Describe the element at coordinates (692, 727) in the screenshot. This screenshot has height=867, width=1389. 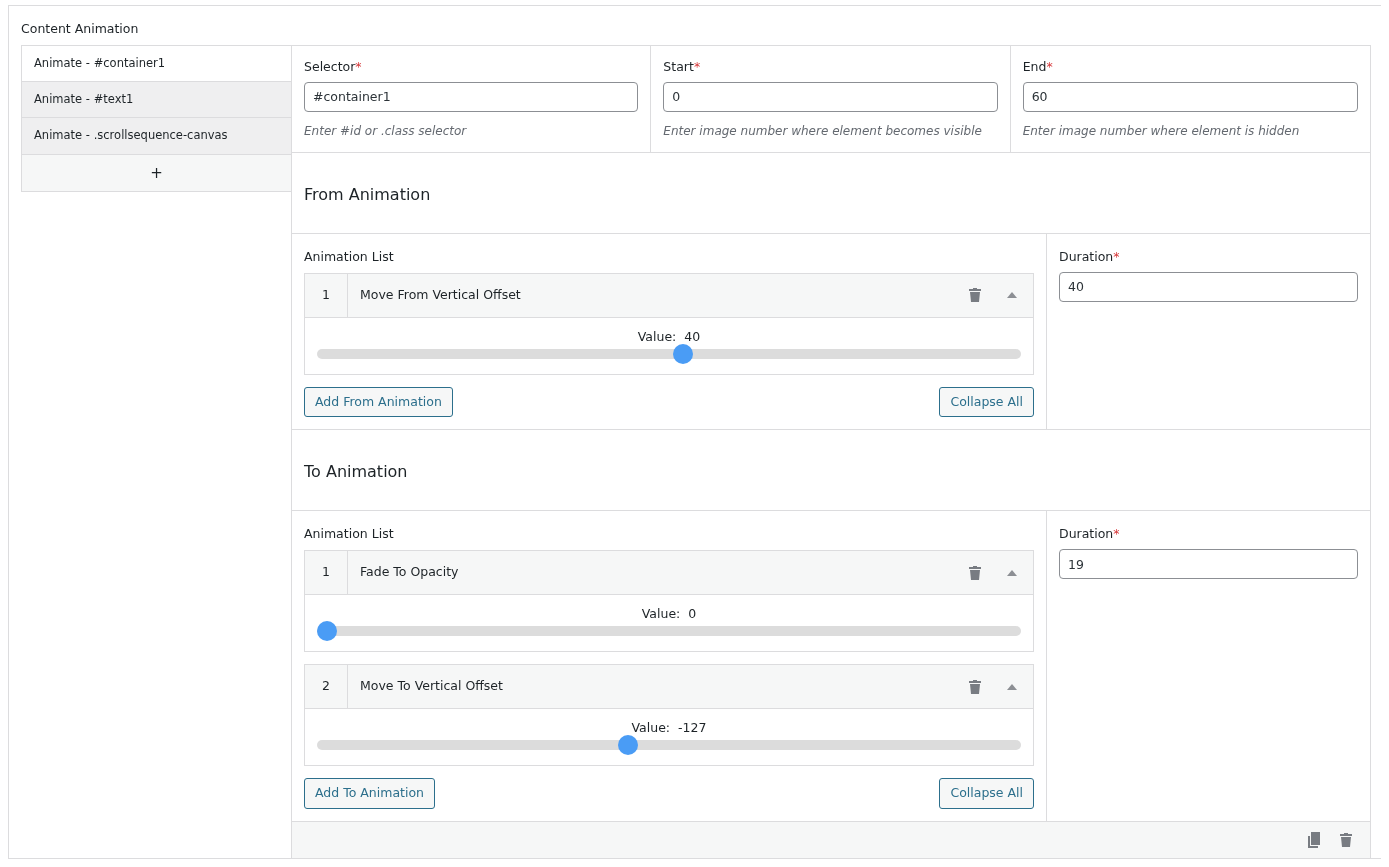
I see `value-reading: -127` at that location.